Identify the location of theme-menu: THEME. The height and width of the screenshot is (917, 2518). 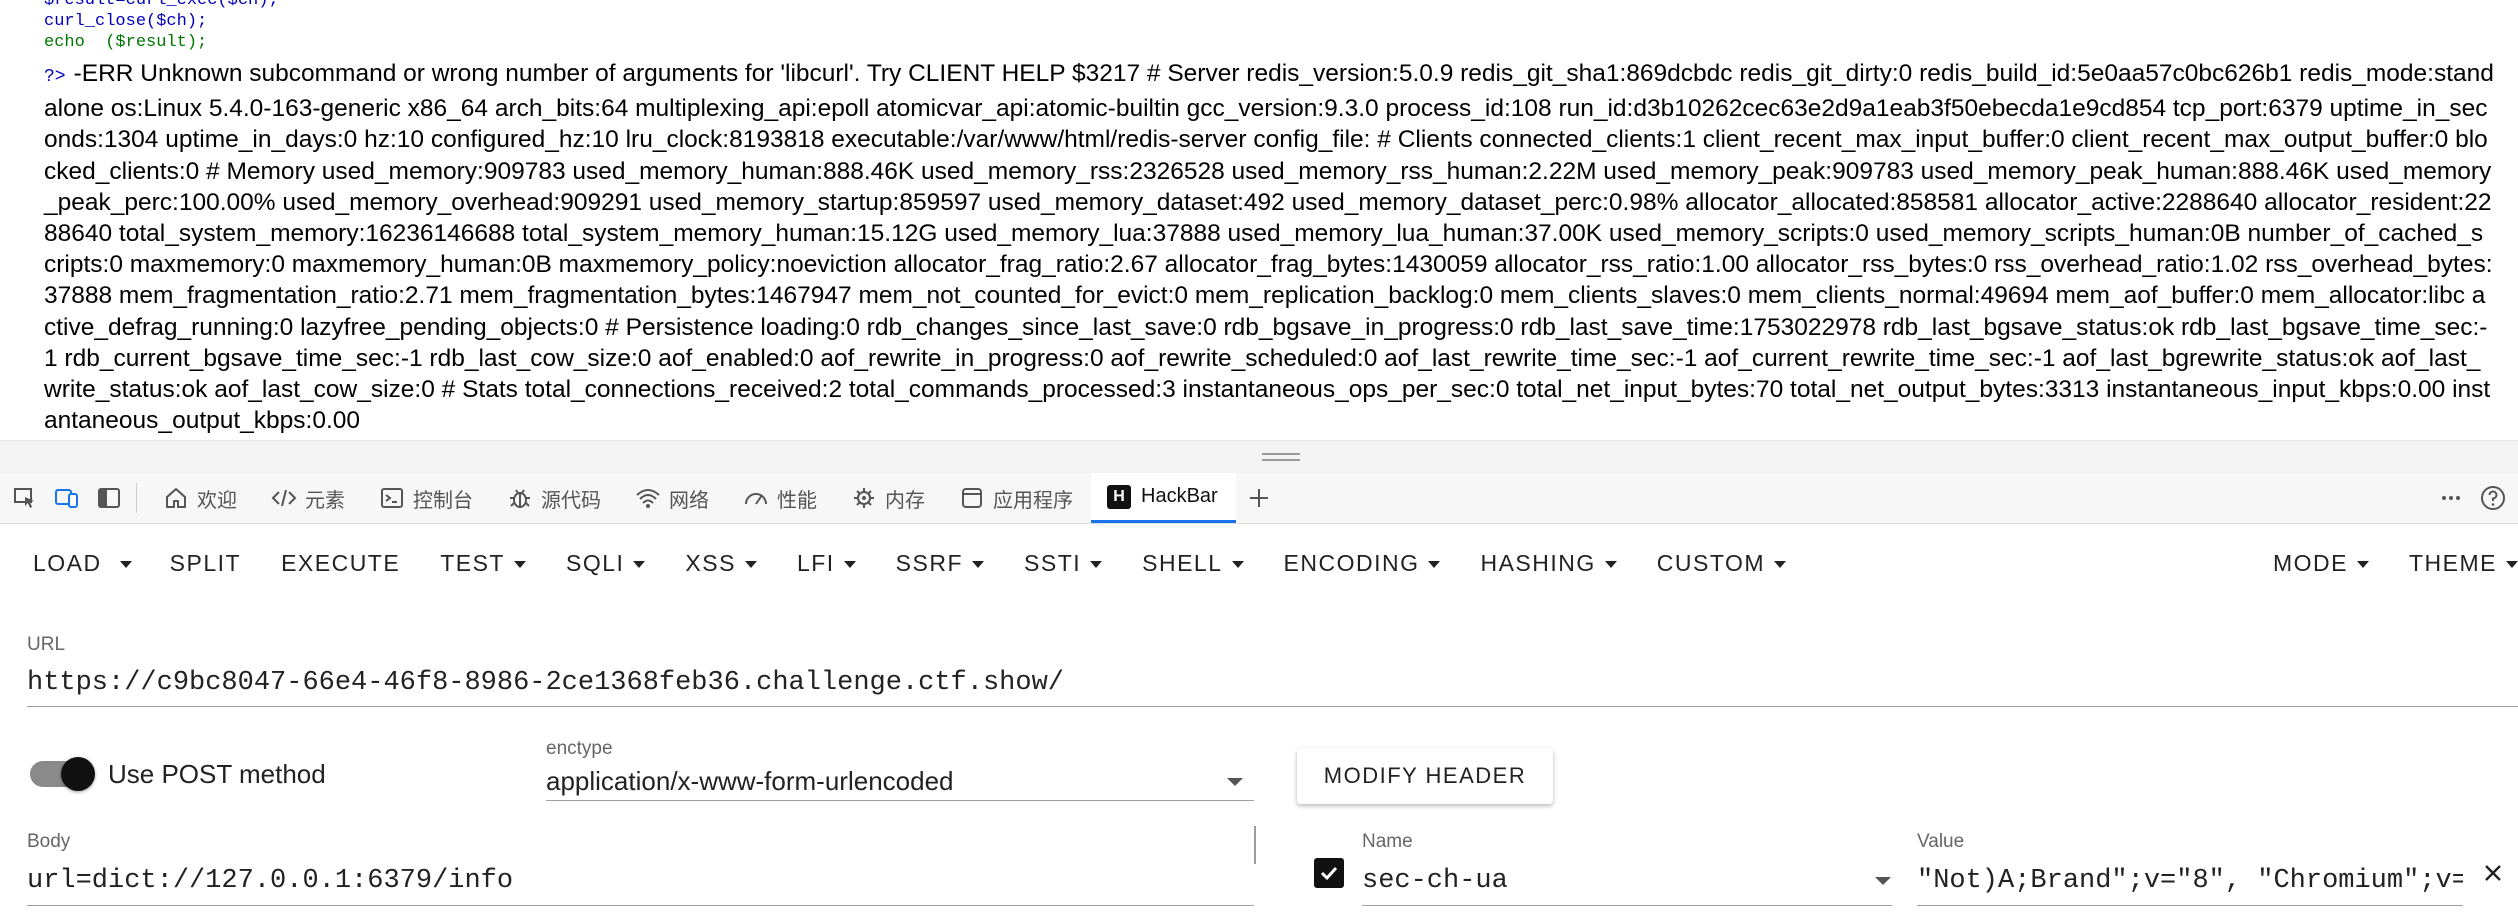
(2453, 563).